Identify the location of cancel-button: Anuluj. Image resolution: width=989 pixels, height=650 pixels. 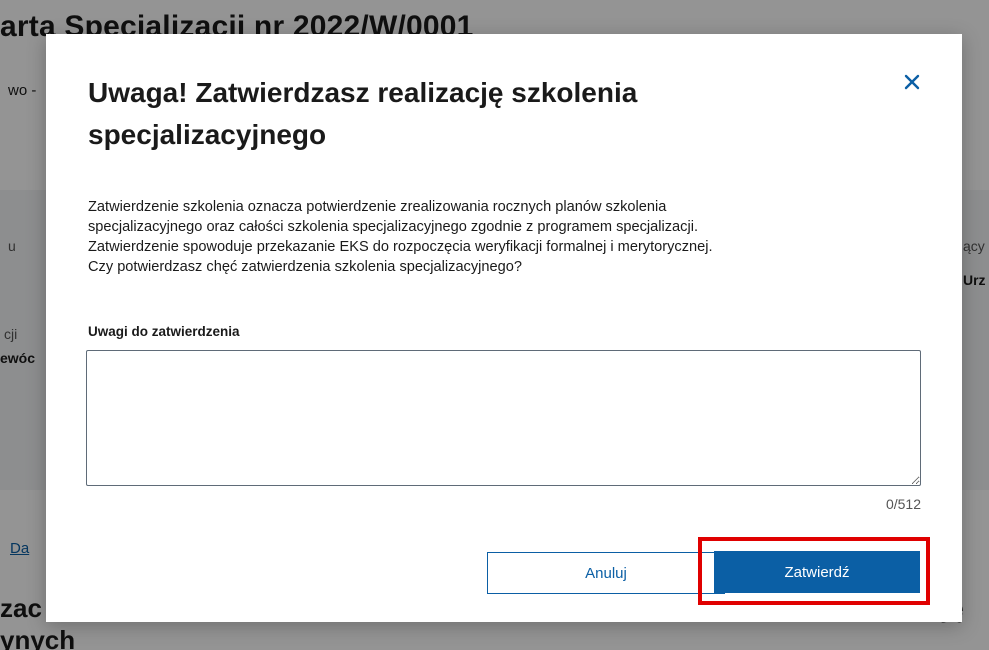
(606, 573).